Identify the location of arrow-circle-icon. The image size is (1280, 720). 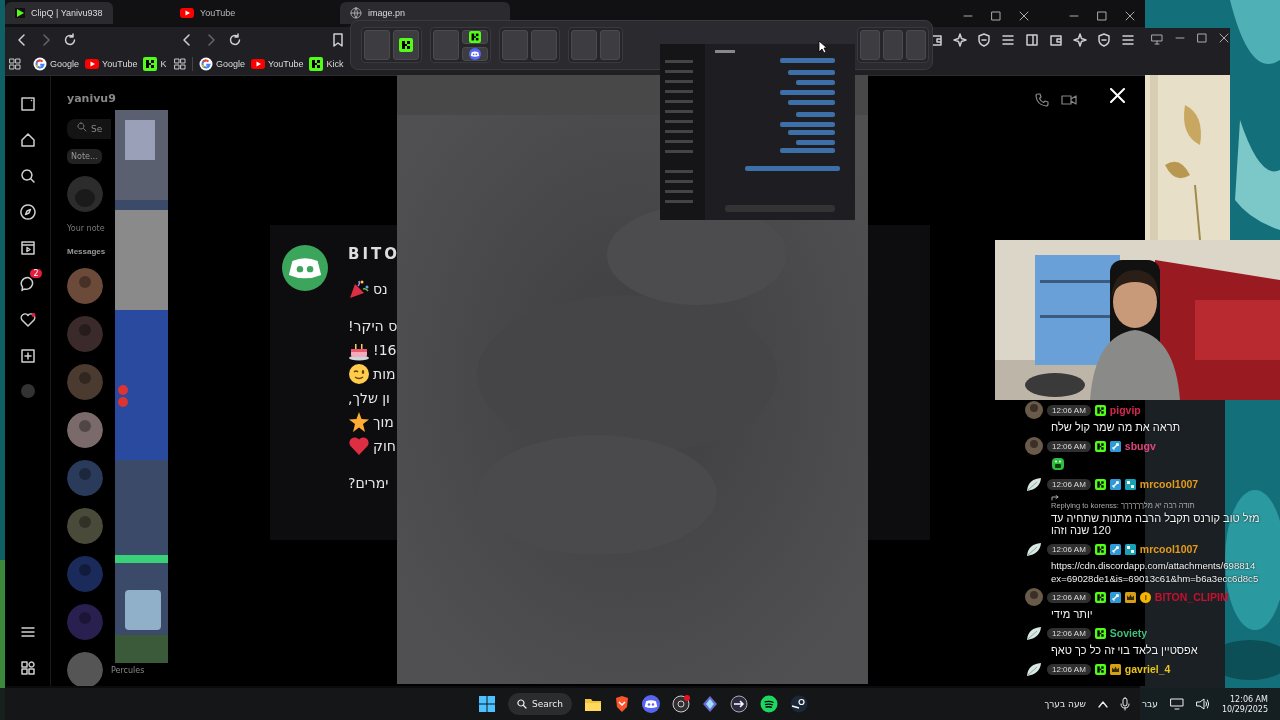
(738, 704).